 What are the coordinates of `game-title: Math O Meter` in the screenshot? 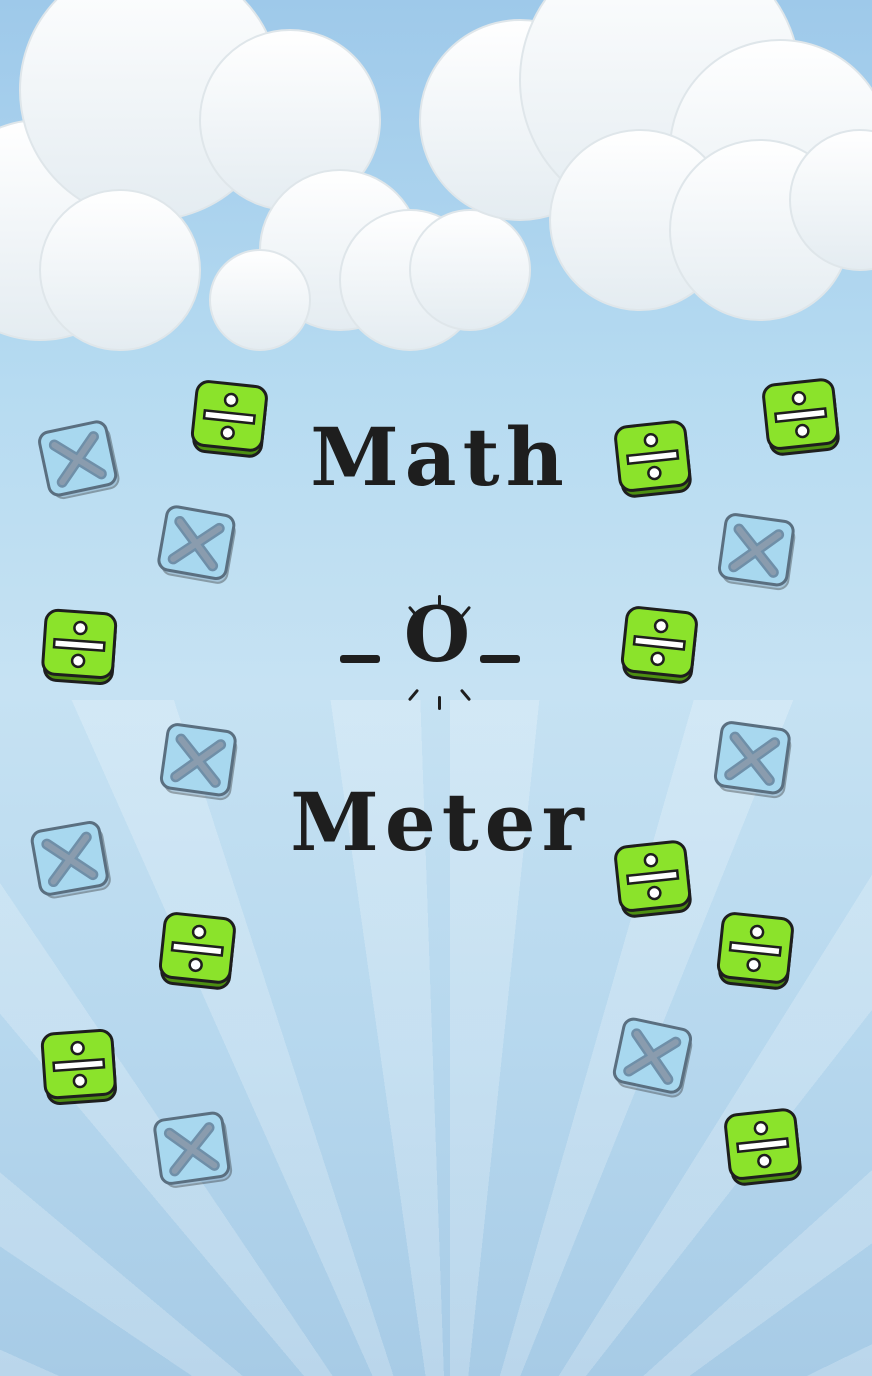 It's located at (440, 650).